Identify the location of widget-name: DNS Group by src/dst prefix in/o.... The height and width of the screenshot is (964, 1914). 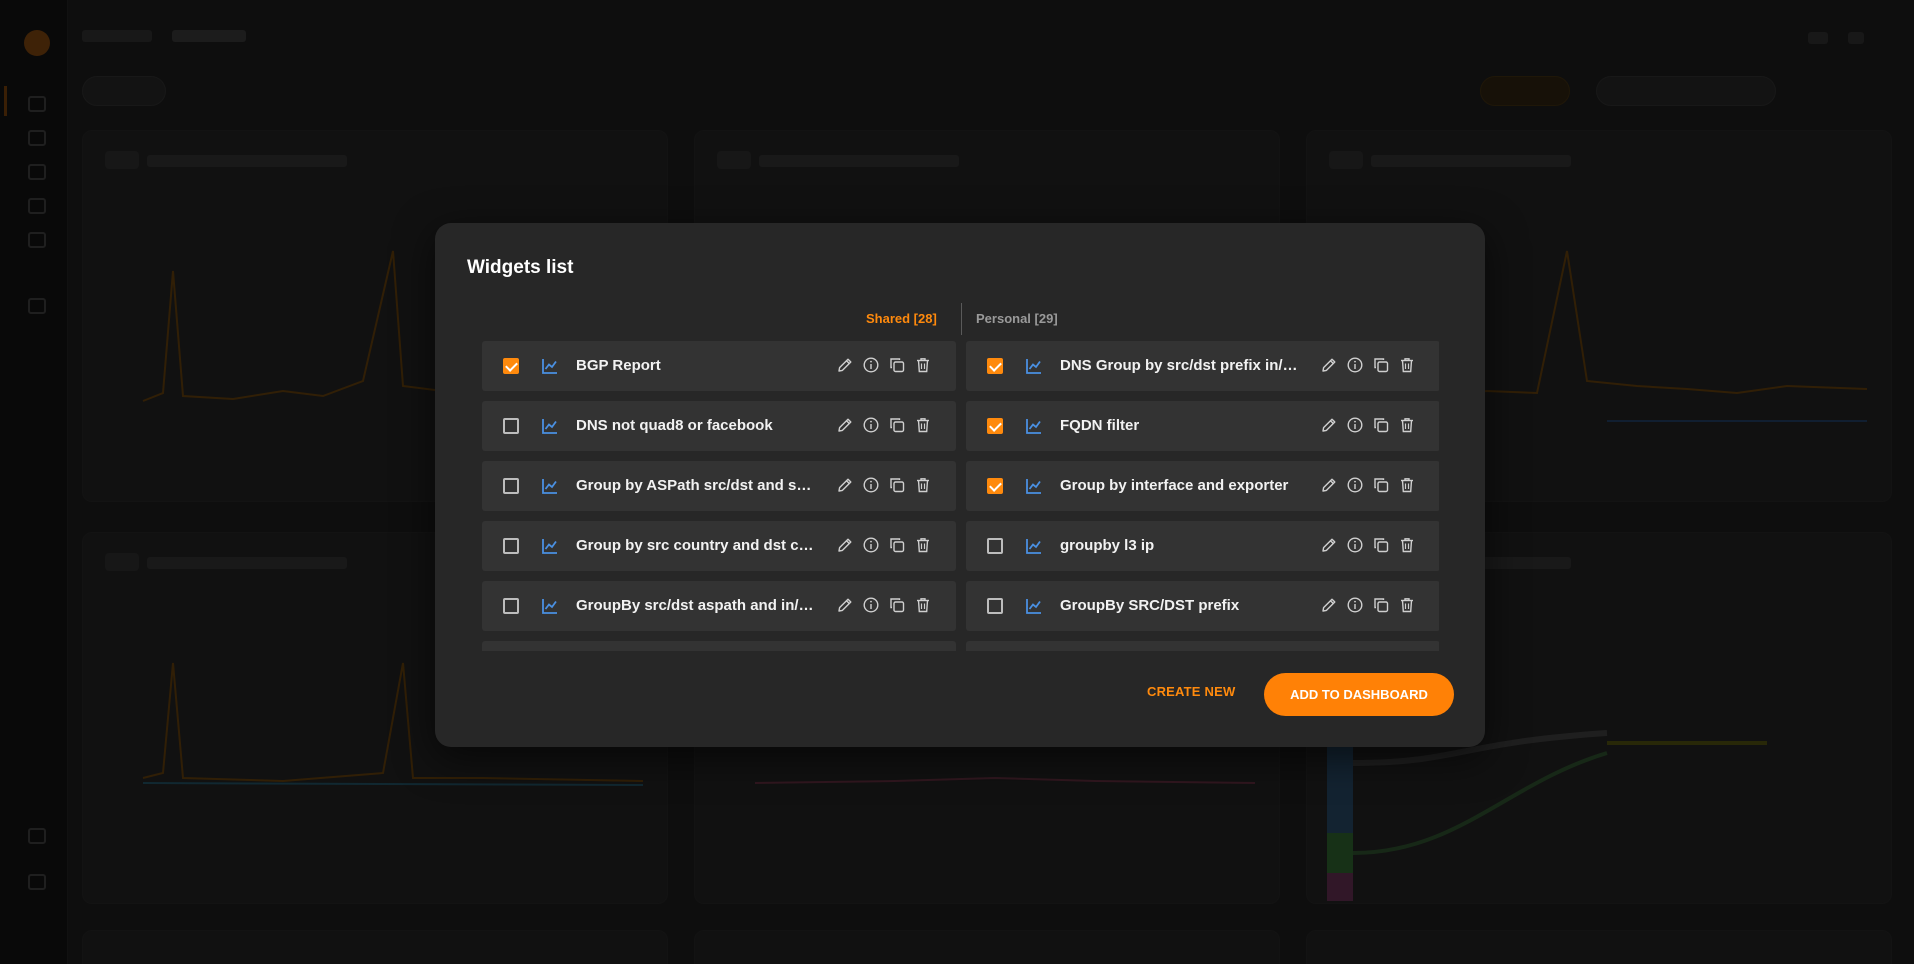
(1180, 365).